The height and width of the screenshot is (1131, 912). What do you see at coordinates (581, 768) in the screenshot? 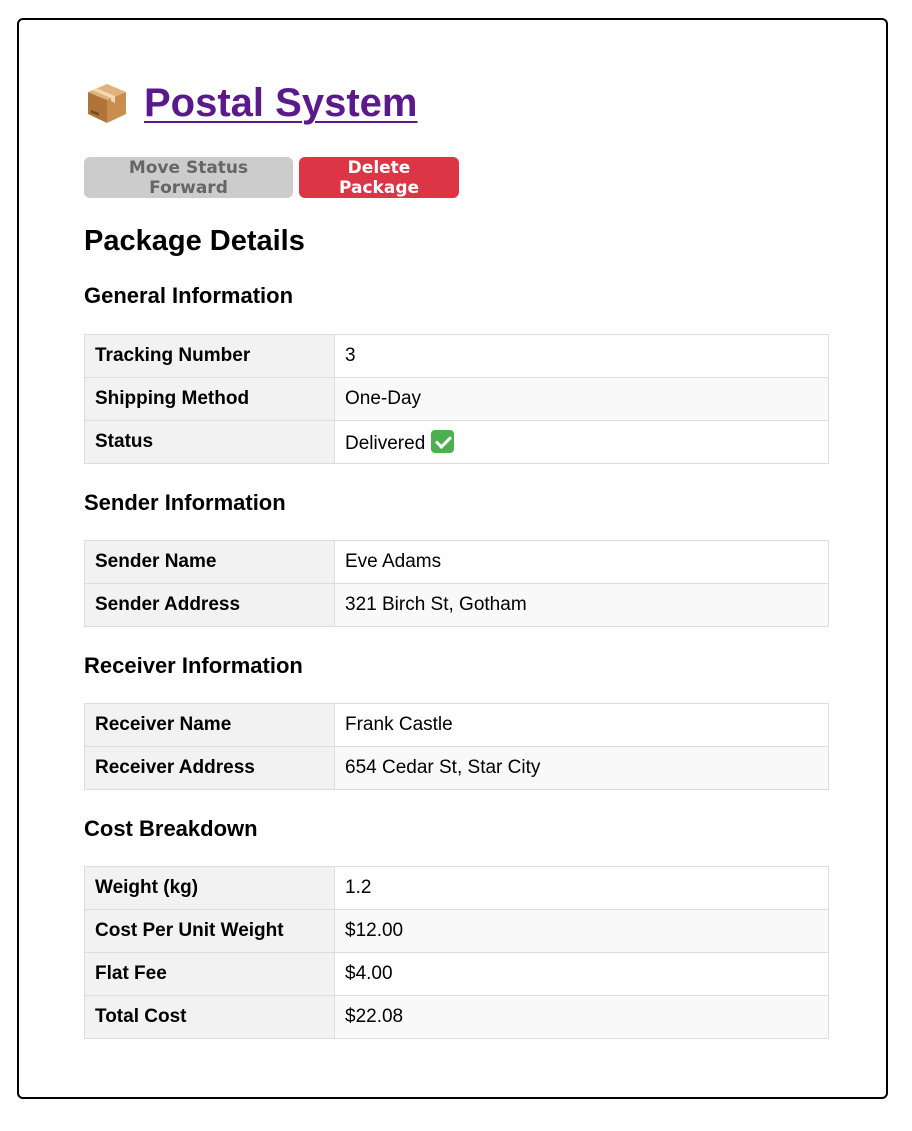
I see `receiver-address-value: 654 Cedar St, Star City` at bounding box center [581, 768].